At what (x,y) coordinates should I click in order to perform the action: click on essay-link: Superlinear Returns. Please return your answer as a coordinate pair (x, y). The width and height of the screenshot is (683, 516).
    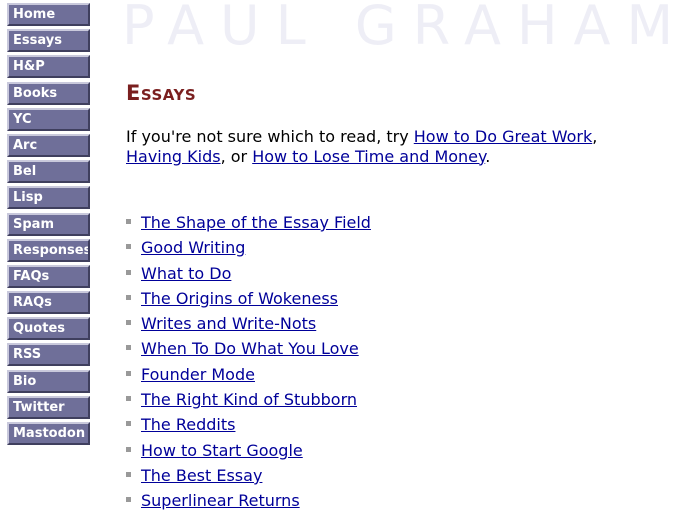
    Looking at the image, I should click on (220, 500).